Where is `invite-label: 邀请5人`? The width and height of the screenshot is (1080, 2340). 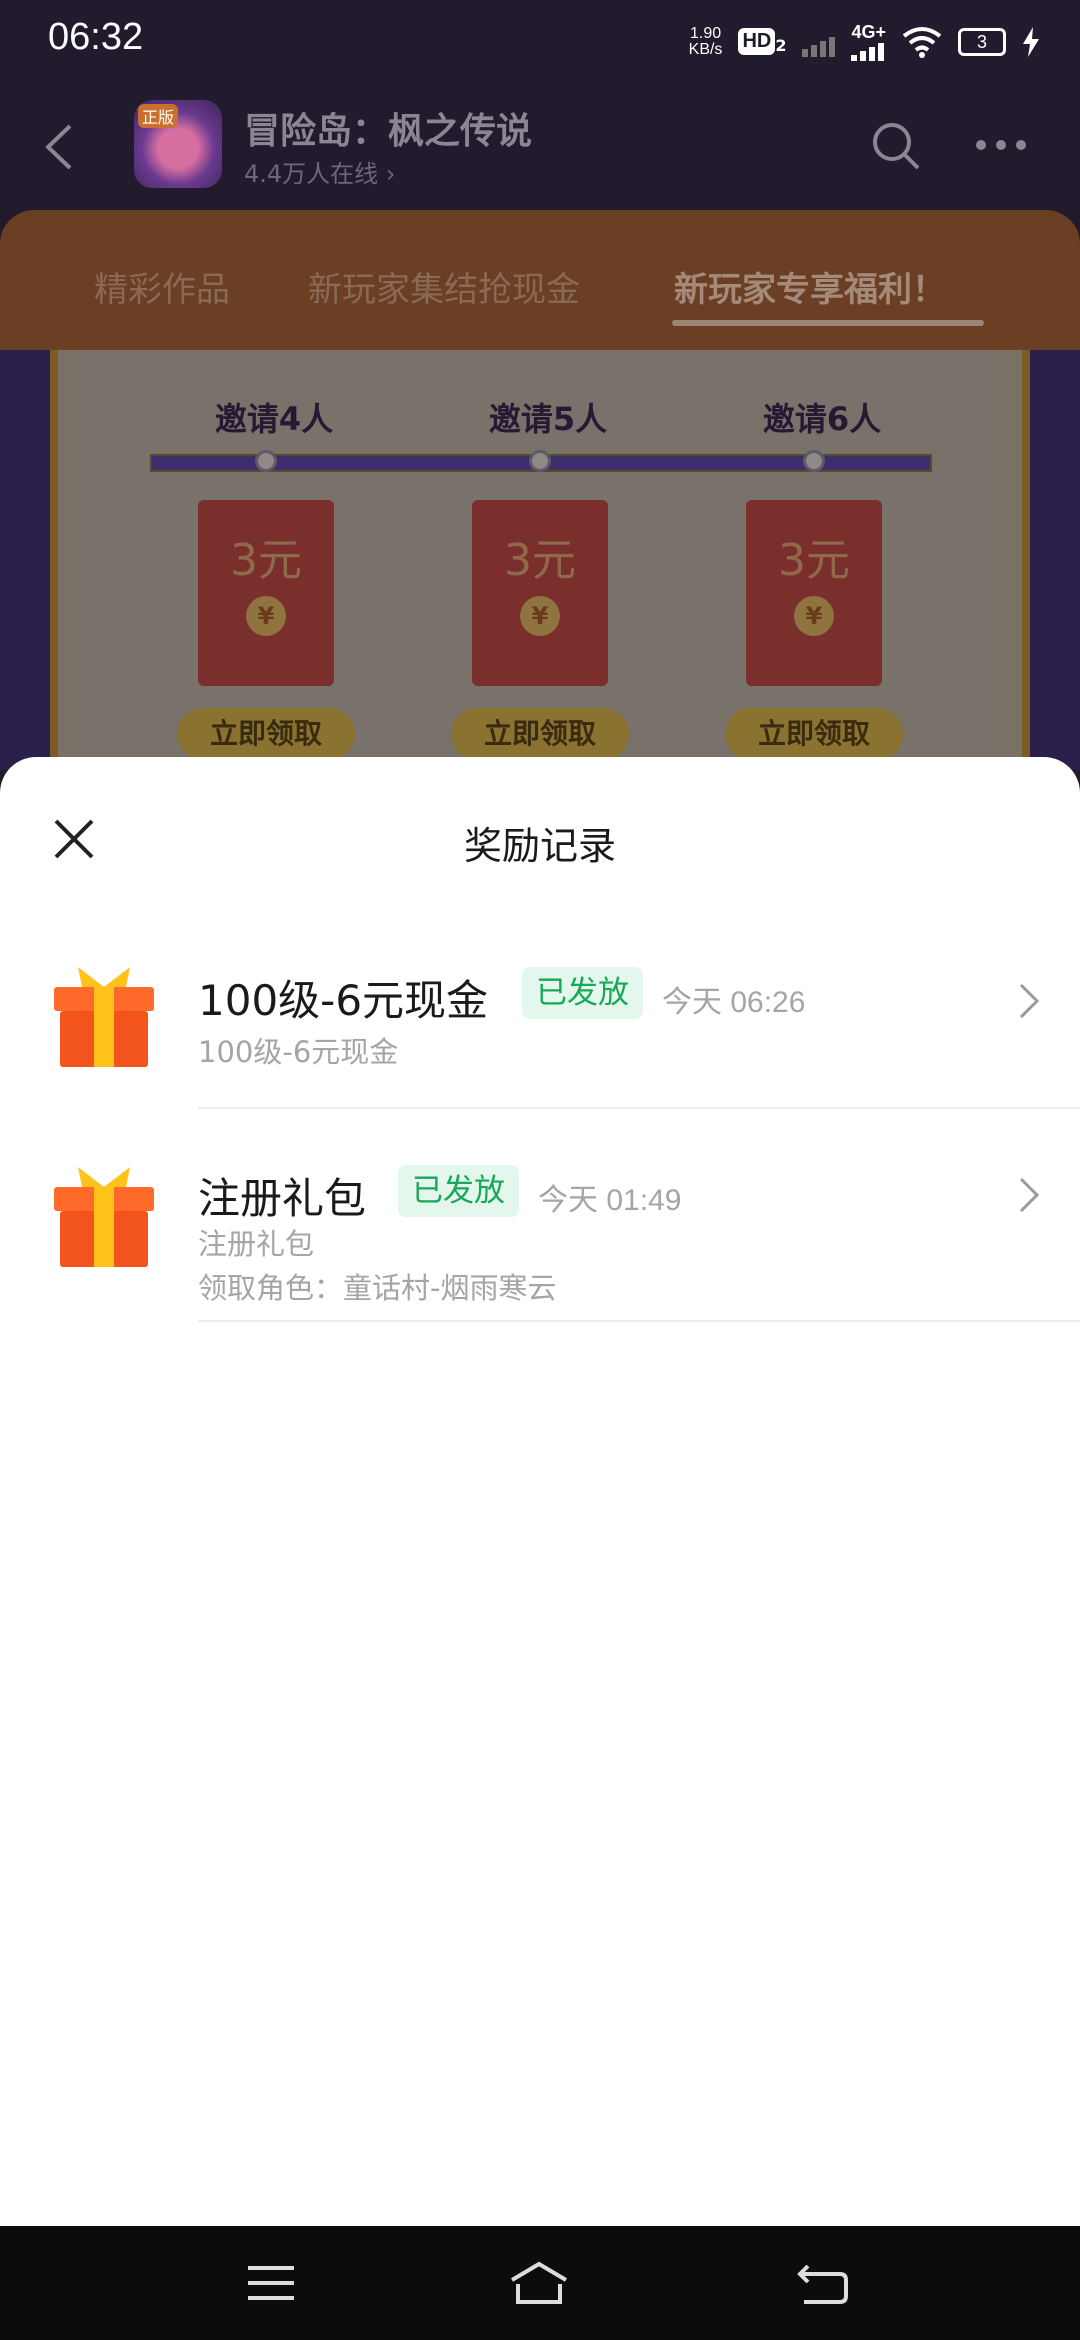
invite-label: 邀请5人 is located at coordinates (548, 419).